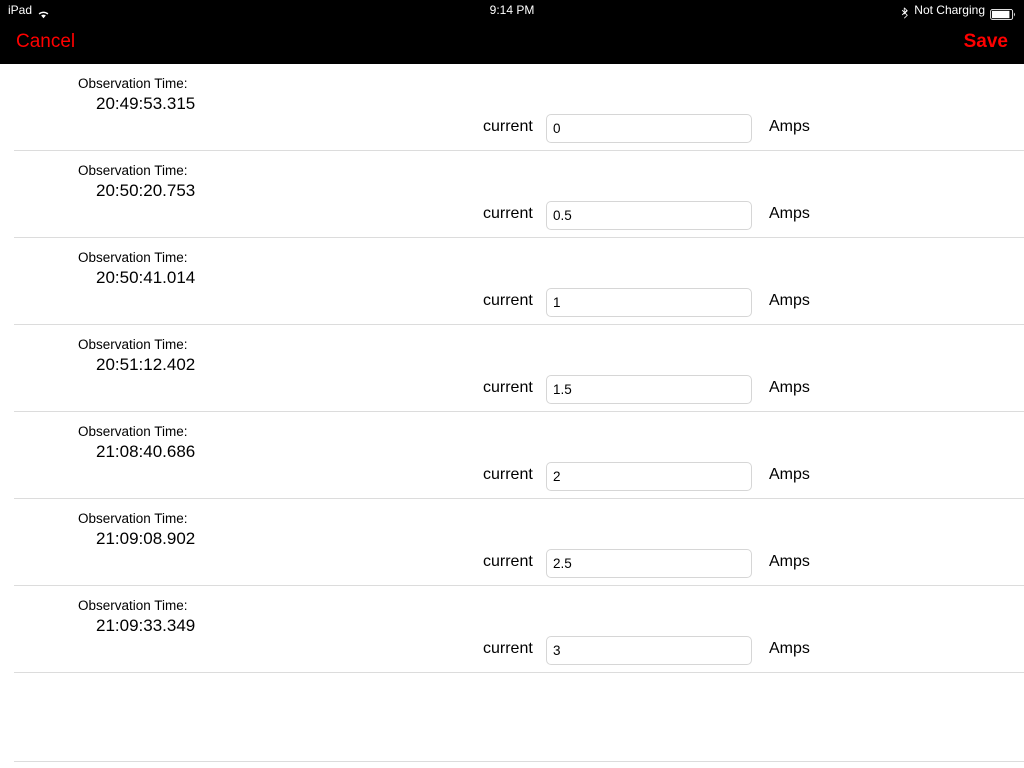 This screenshot has height=768, width=1024. Describe the element at coordinates (949, 10) in the screenshot. I see `charging-status-label: Not Charging` at that location.